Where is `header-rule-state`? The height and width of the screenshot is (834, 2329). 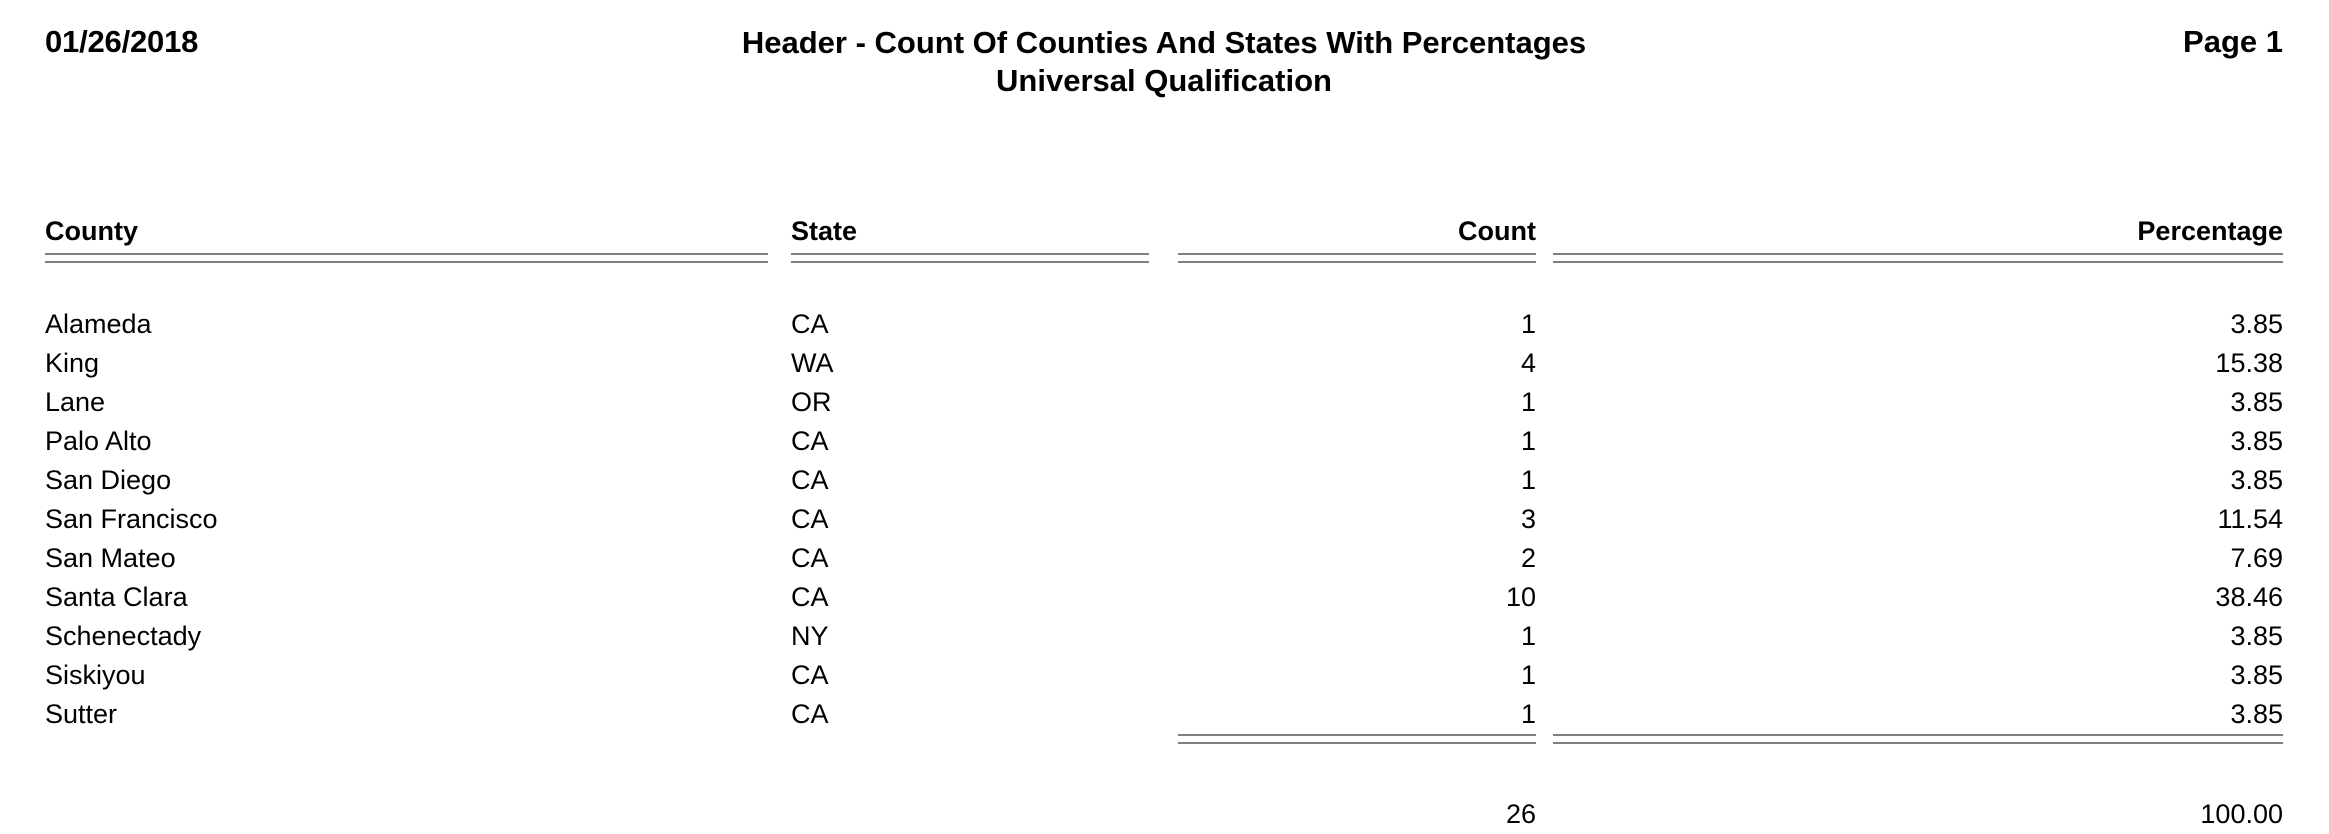
header-rule-state is located at coordinates (970, 272).